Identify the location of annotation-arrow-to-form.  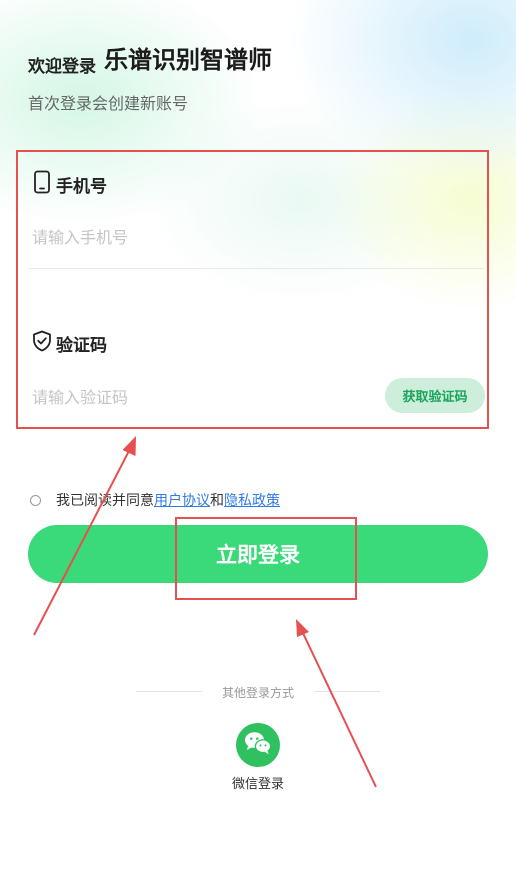
(84, 536).